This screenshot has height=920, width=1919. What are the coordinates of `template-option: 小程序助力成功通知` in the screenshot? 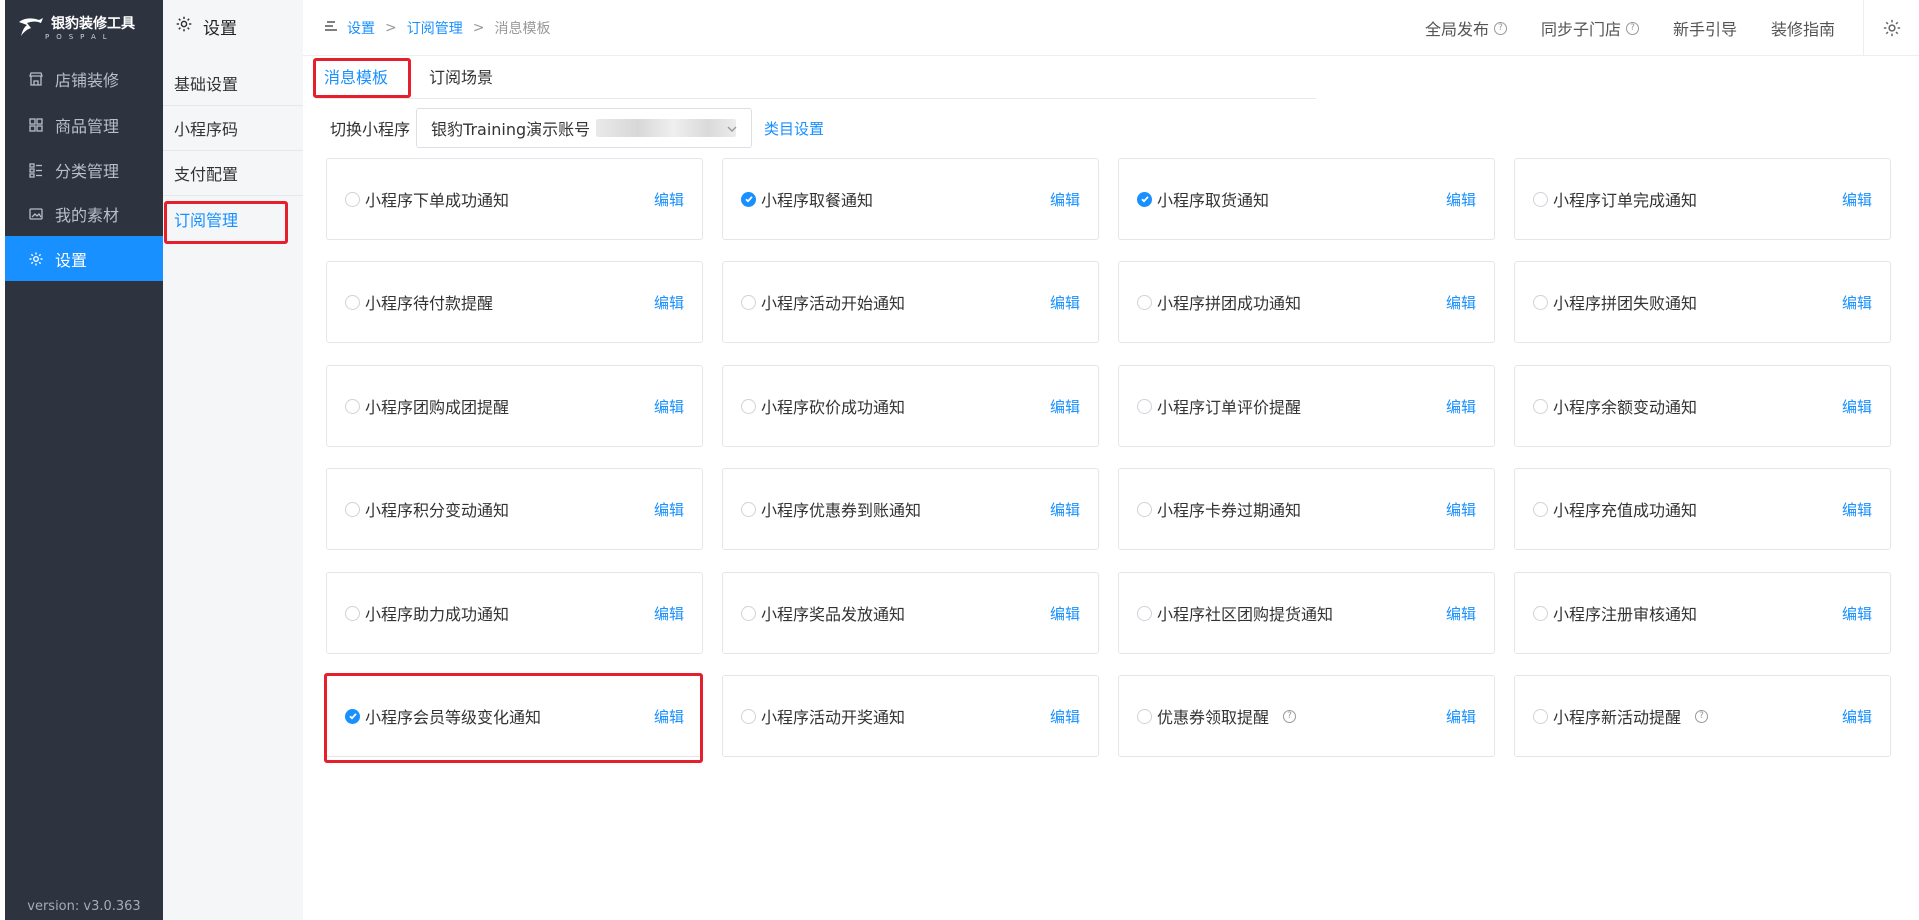 It's located at (427, 613).